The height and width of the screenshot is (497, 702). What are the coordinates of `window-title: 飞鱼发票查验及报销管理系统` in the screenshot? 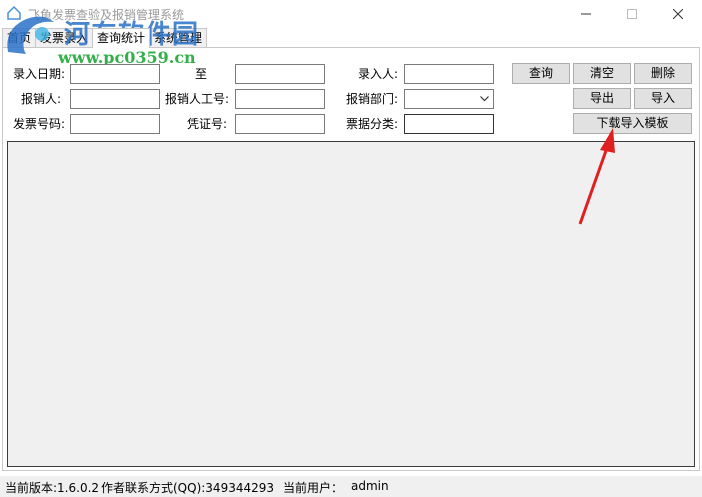 It's located at (106, 15).